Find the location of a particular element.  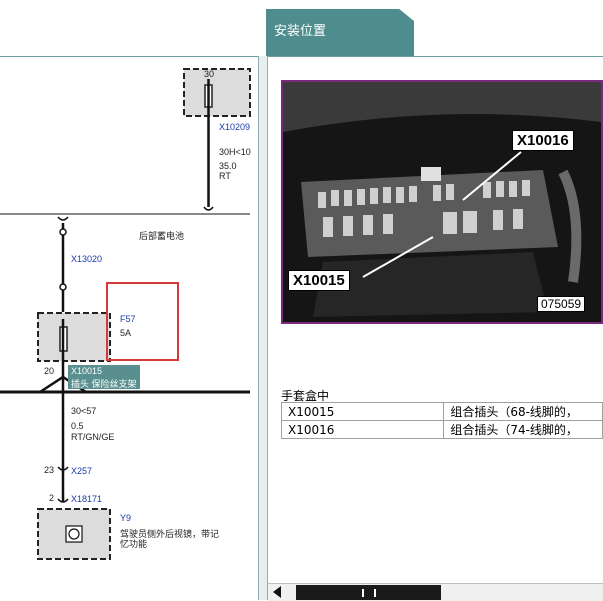

photo-id: 075059 is located at coordinates (561, 304).